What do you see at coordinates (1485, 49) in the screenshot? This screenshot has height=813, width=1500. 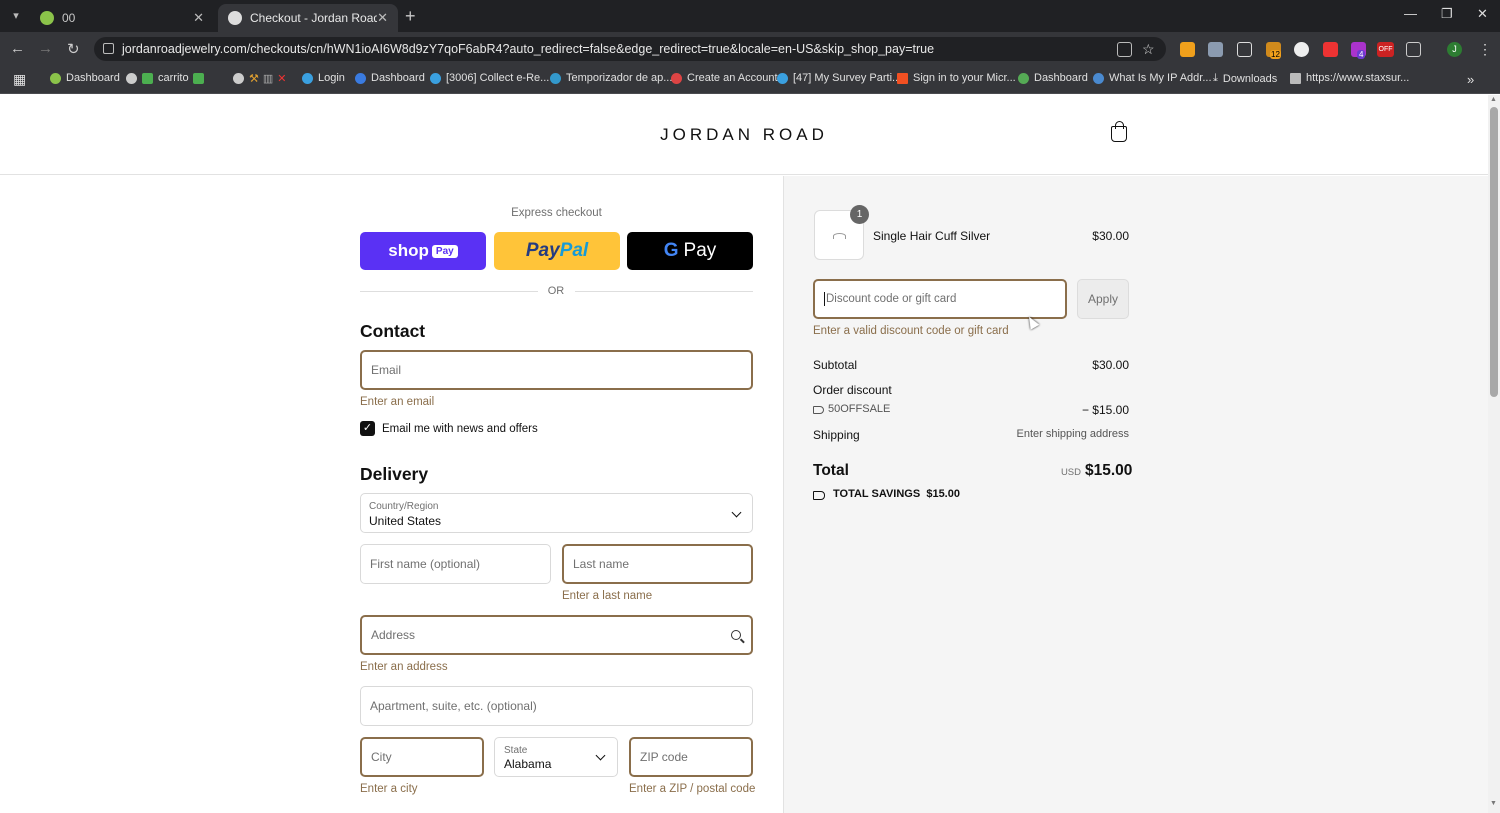 I see `menu-kebab-icon: ⋮` at bounding box center [1485, 49].